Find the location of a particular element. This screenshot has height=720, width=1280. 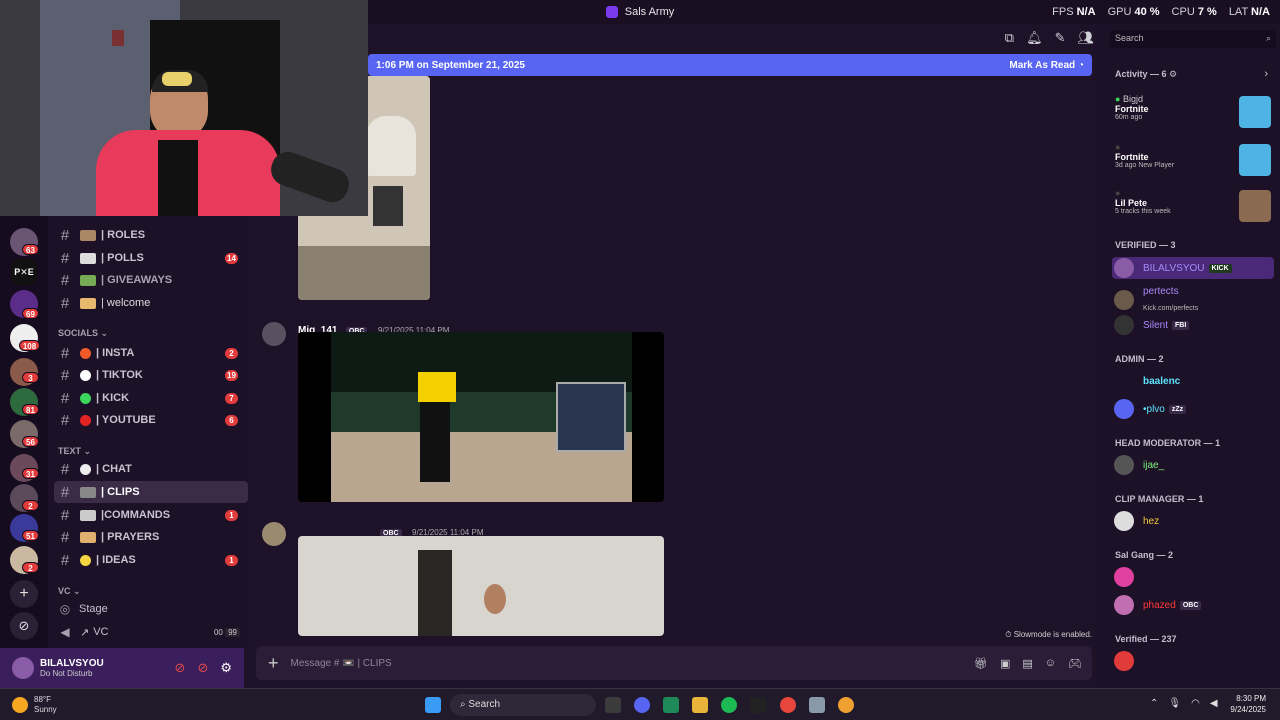

channel-clips: # | CLIPS is located at coordinates (151, 492).